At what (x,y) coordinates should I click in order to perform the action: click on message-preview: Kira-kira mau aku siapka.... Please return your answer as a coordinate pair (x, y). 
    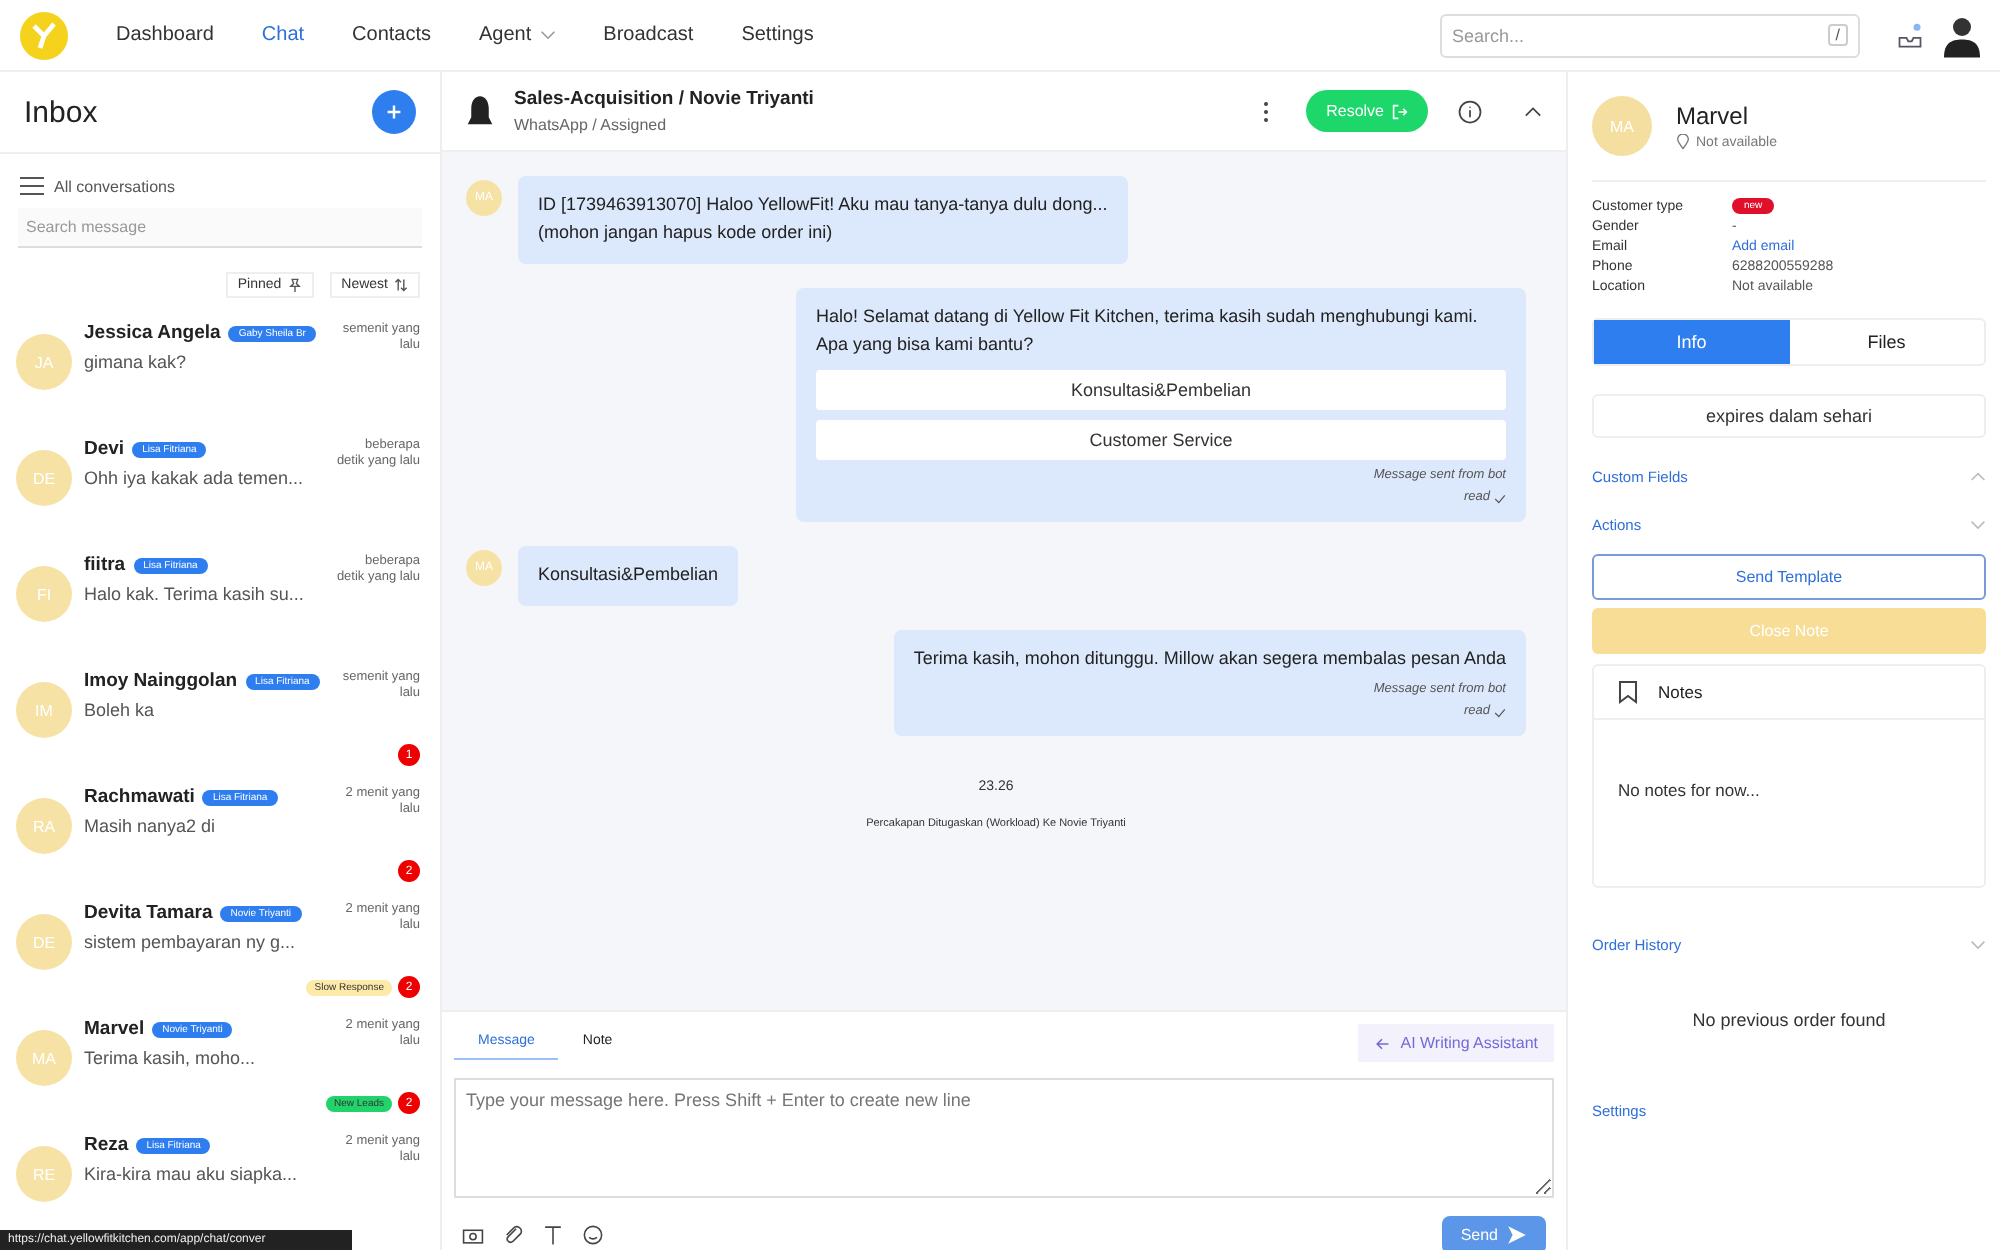
    Looking at the image, I should click on (192, 1174).